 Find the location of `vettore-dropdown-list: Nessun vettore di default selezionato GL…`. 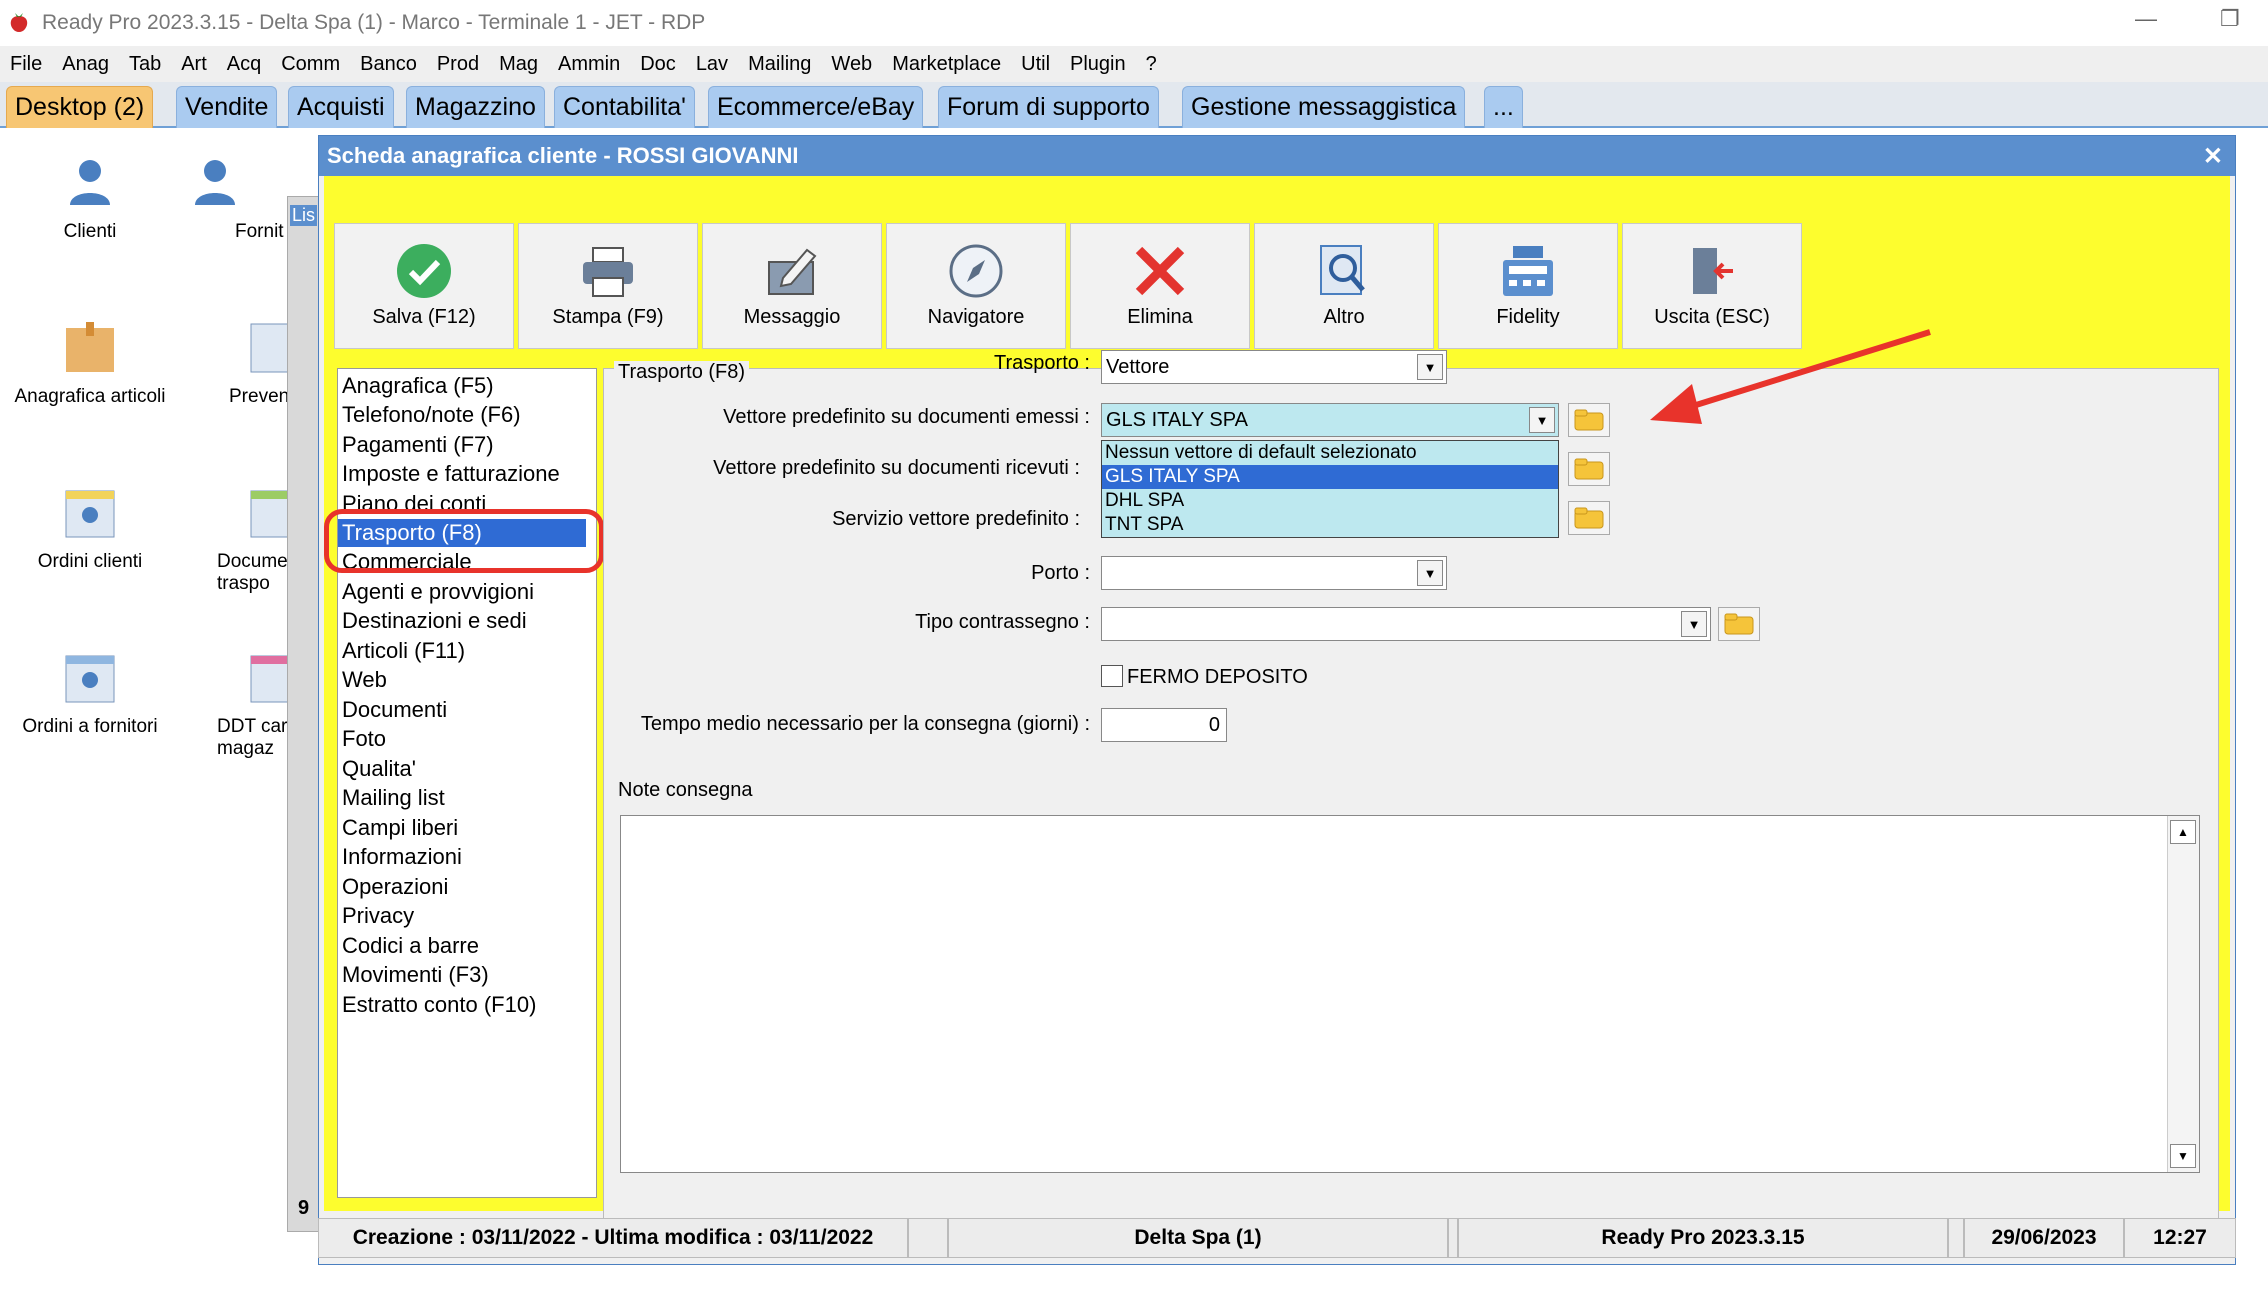

vettore-dropdown-list: Nessun vettore di default selezionato GL… is located at coordinates (1330, 489).